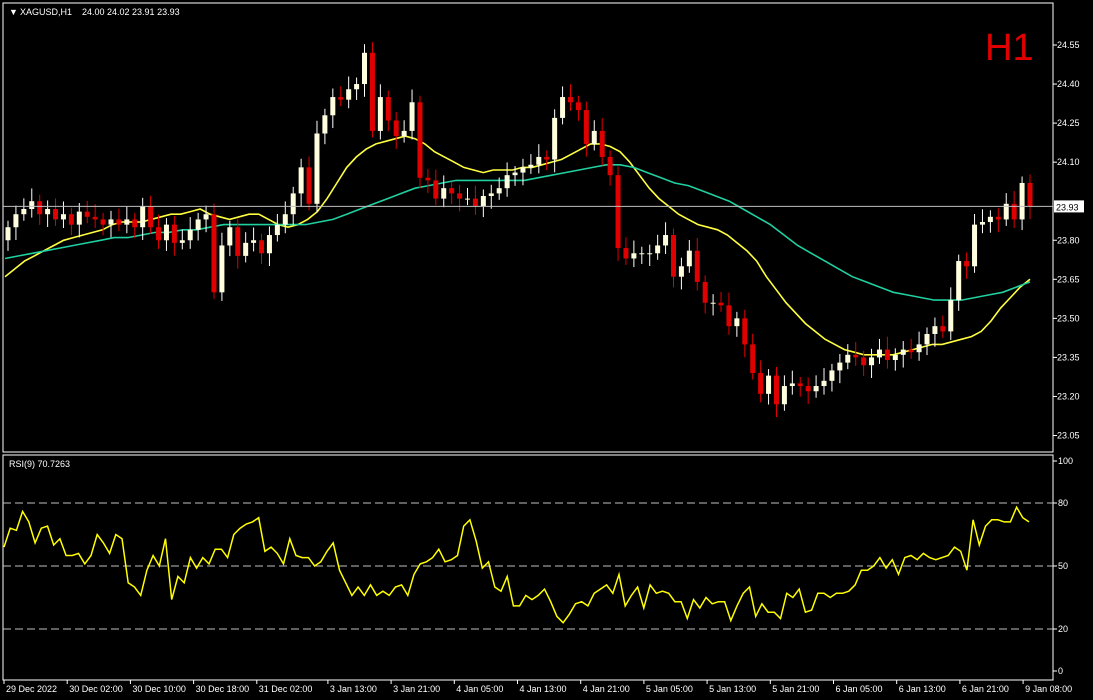  I want to click on rsi-label: RSI(9) 70.7263, so click(39, 464).